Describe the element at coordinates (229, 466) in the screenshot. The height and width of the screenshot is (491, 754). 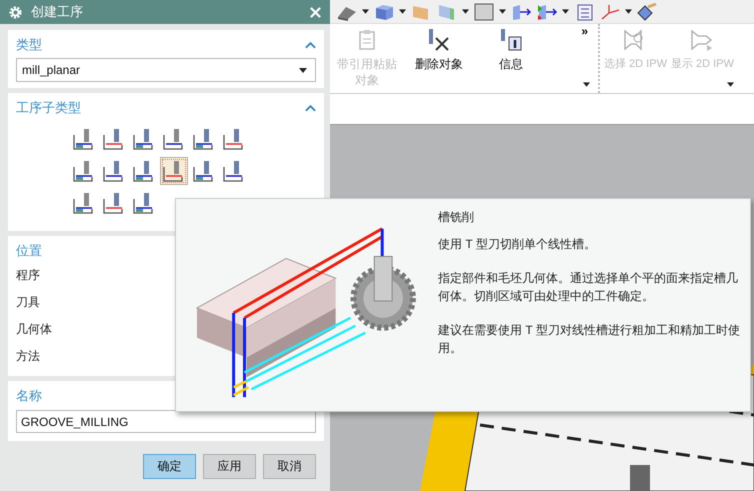
I see `dialog-button: 应用` at that location.